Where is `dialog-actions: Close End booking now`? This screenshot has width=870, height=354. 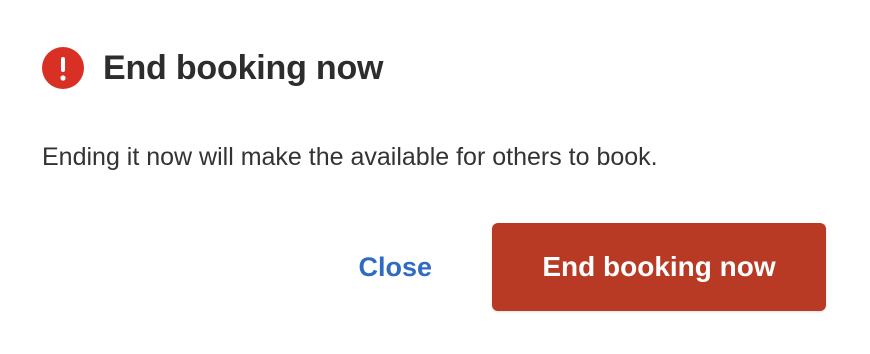
dialog-actions: Close End booking now is located at coordinates (583, 267).